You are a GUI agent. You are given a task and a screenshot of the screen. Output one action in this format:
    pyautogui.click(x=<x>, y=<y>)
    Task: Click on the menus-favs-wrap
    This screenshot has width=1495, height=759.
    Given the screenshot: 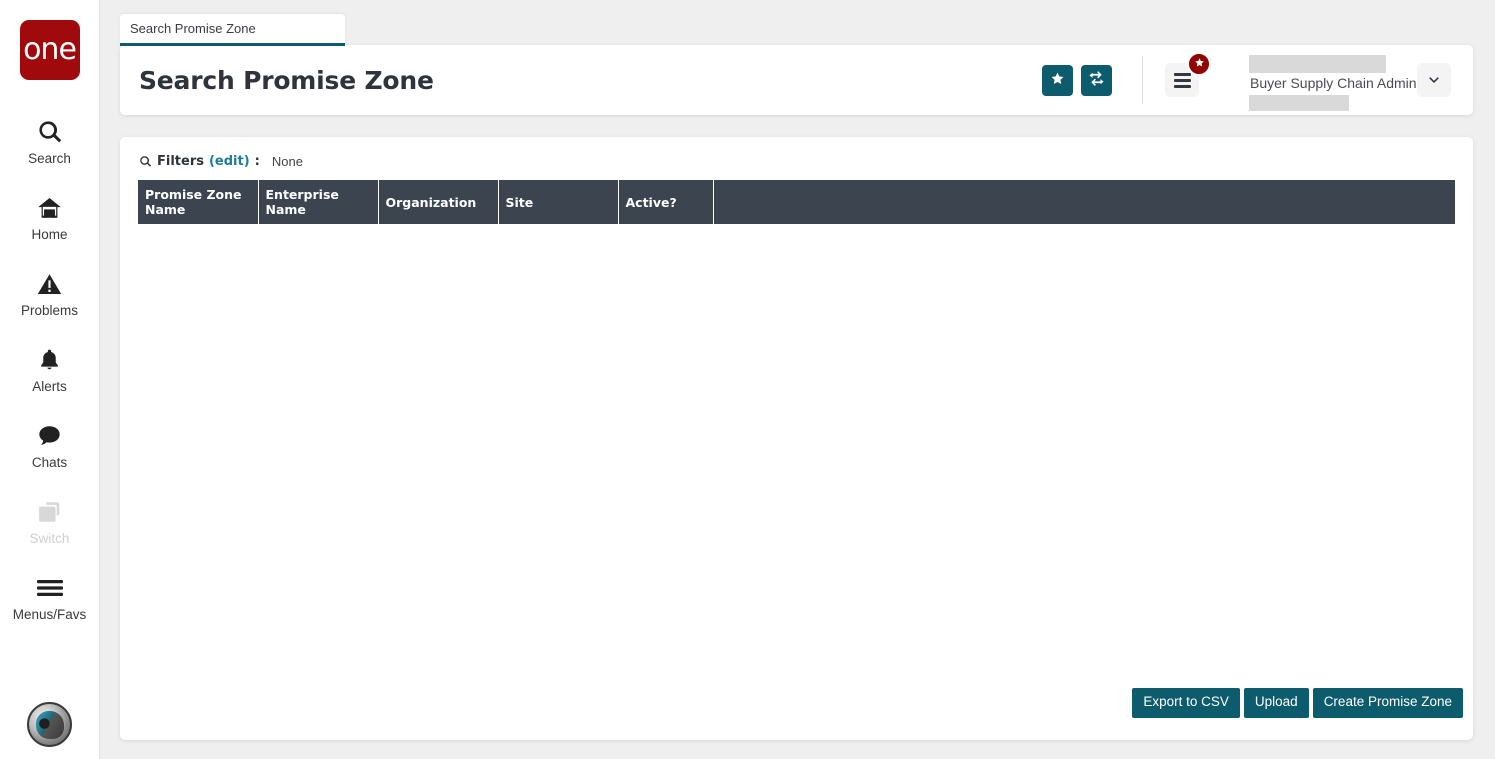 What is the action you would take?
    pyautogui.click(x=1188, y=74)
    